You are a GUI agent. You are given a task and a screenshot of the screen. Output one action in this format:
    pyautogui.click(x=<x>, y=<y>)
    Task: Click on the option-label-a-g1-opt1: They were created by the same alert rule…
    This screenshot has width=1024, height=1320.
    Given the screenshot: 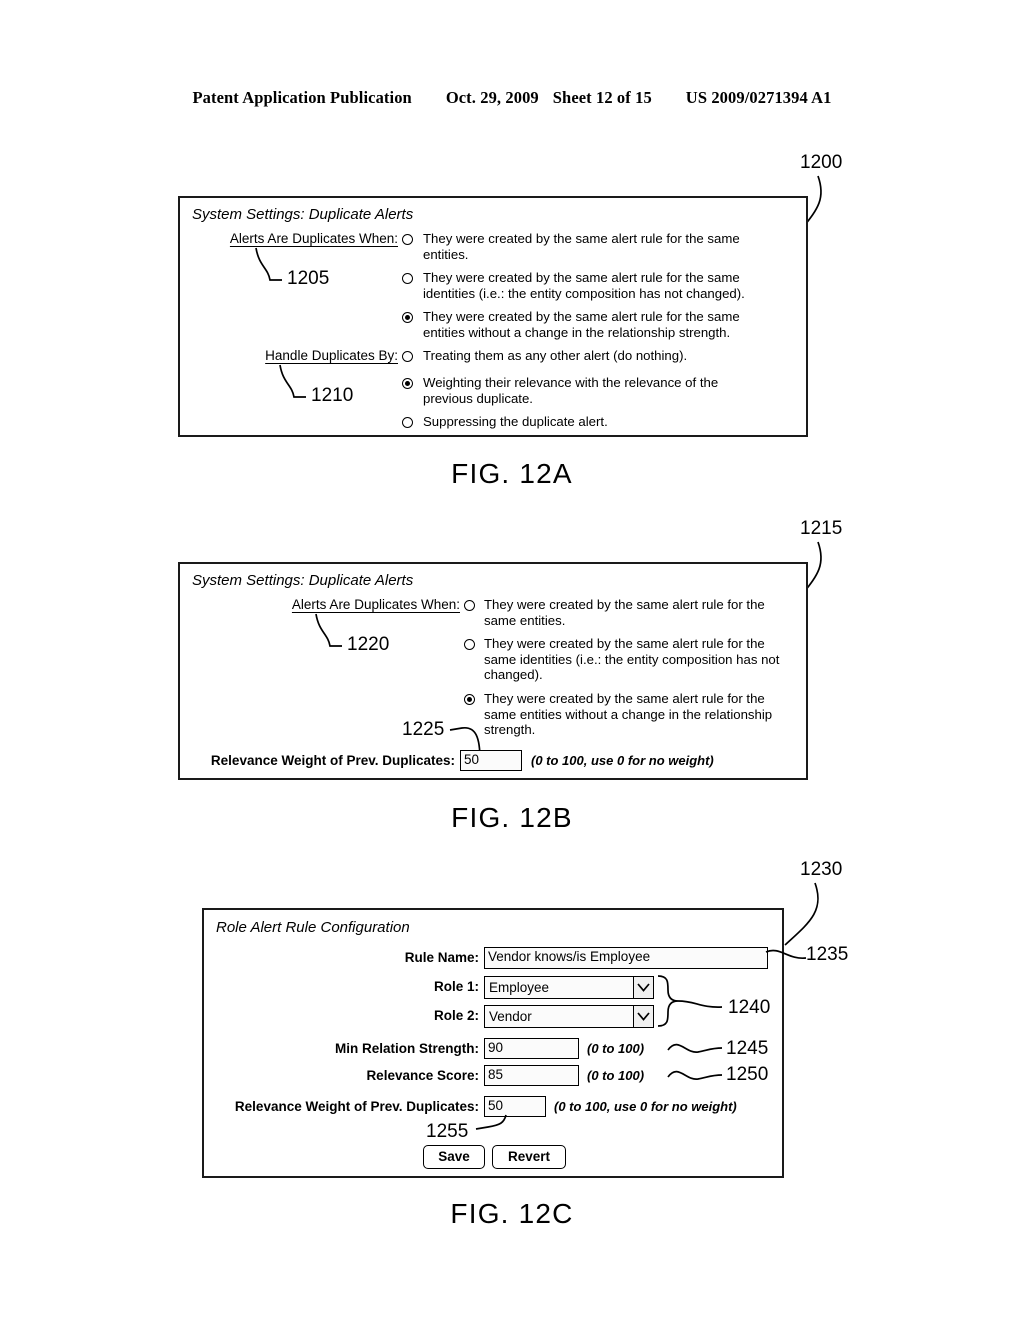 What is the action you would take?
    pyautogui.click(x=581, y=246)
    